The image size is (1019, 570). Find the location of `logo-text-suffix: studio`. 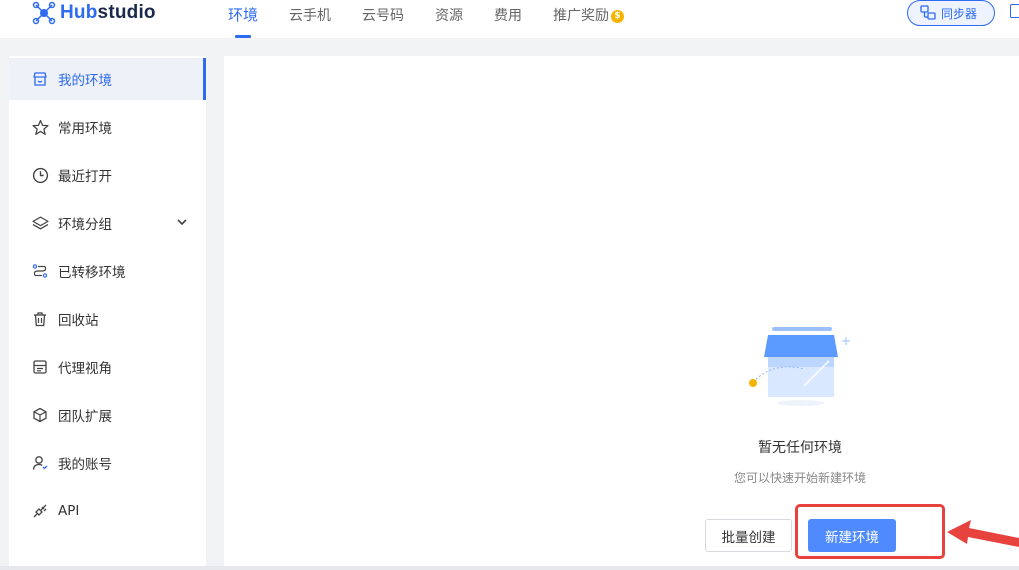

logo-text-suffix: studio is located at coordinates (126, 12).